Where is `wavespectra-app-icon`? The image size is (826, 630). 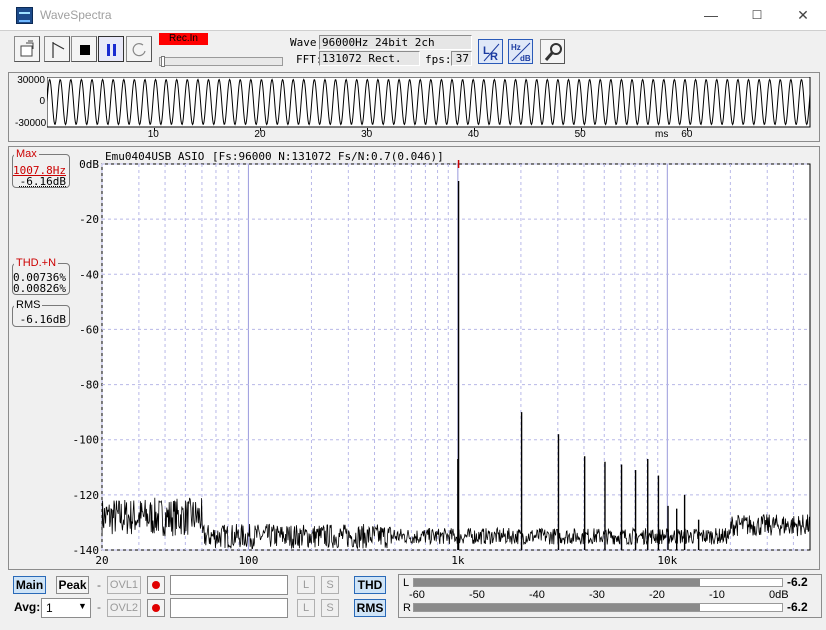 wavespectra-app-icon is located at coordinates (24, 15).